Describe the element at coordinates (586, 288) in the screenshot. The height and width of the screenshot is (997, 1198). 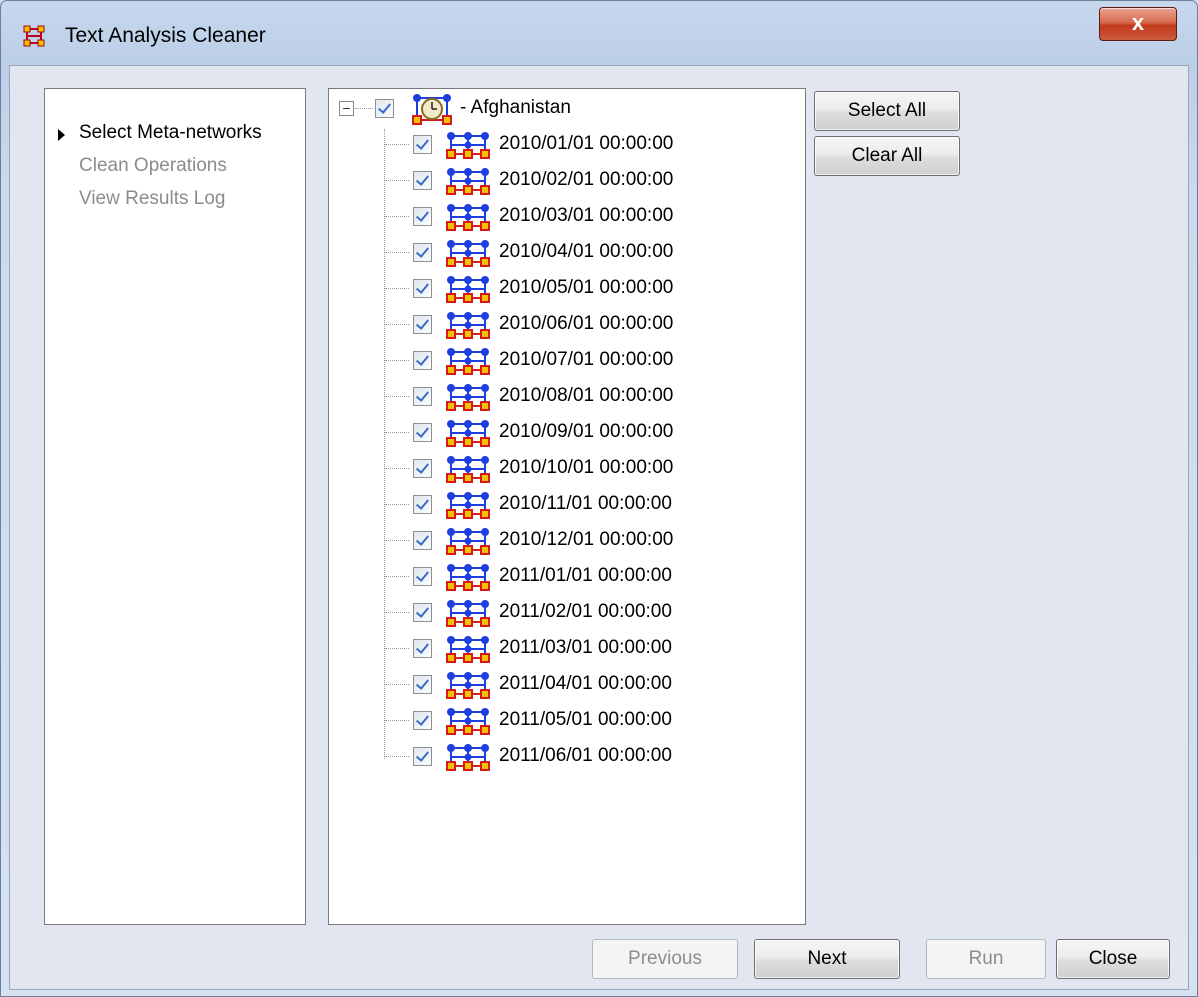
I see `meta-network-label: 2010/05/01 00:00:00` at that location.